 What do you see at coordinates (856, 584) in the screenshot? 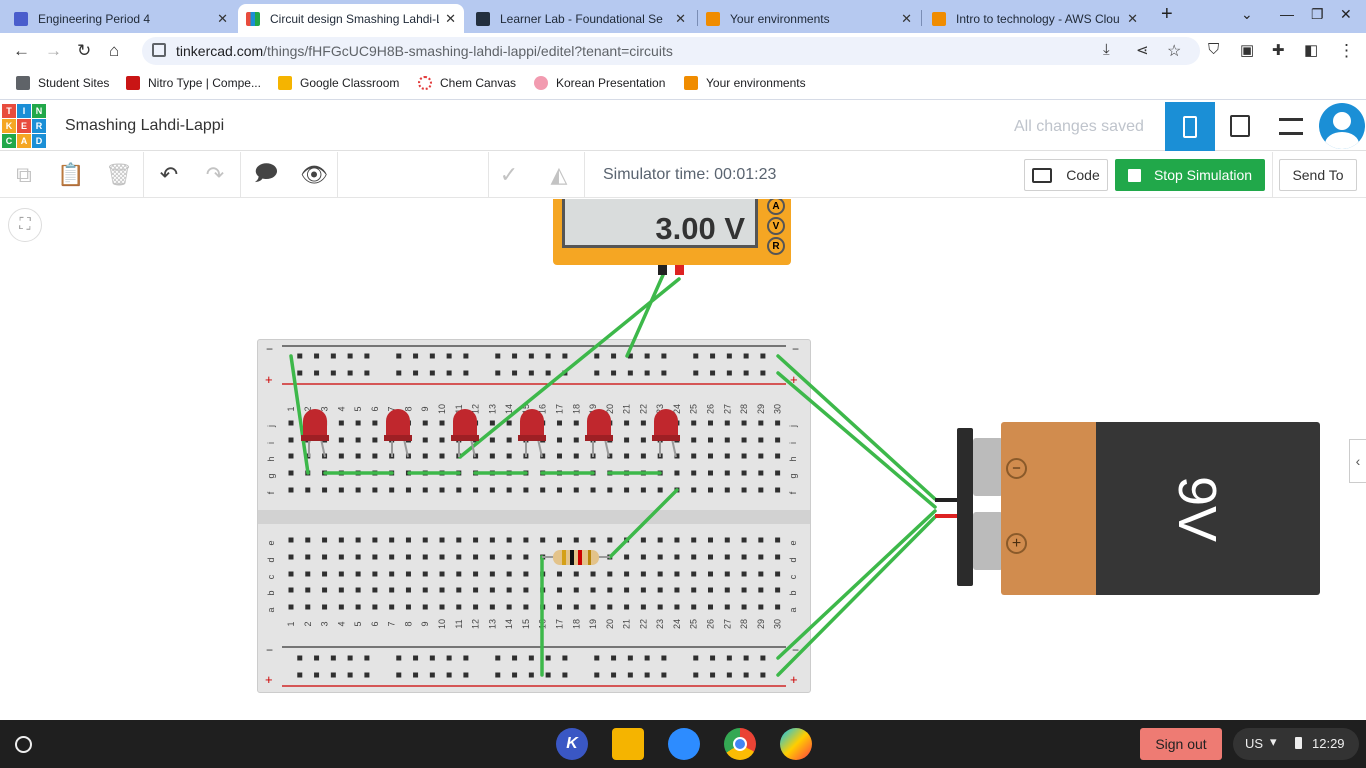
I see `wire-battery-minus-bottom` at bounding box center [856, 584].